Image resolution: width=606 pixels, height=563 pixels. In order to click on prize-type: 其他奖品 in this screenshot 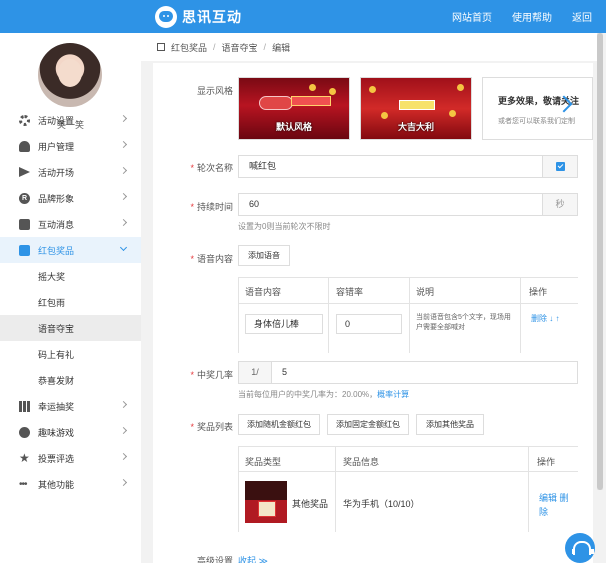, I will do `click(310, 504)`.